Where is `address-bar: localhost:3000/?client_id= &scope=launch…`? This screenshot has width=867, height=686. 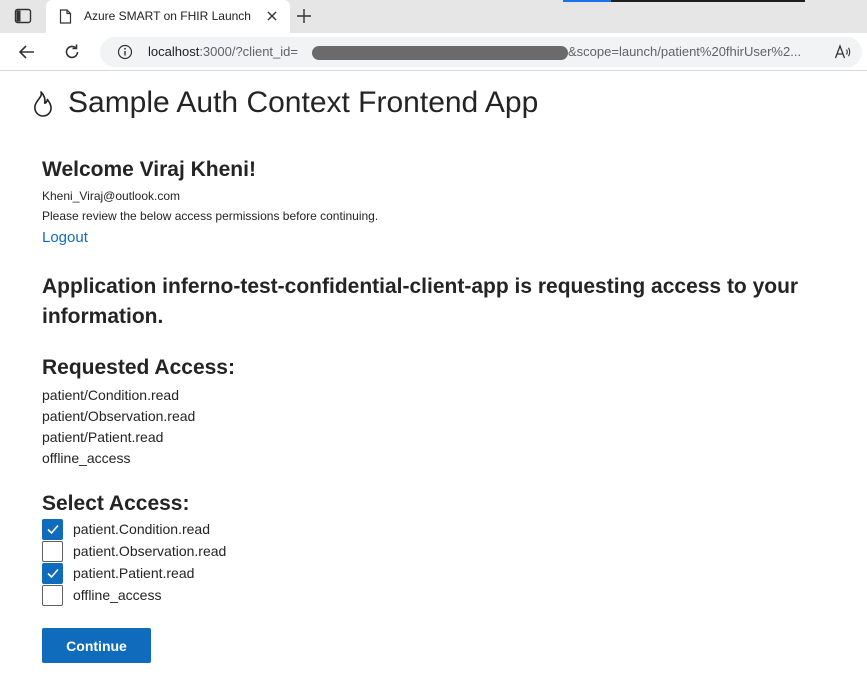
address-bar: localhost:3000/?client_id= &scope=launch… is located at coordinates (481, 52).